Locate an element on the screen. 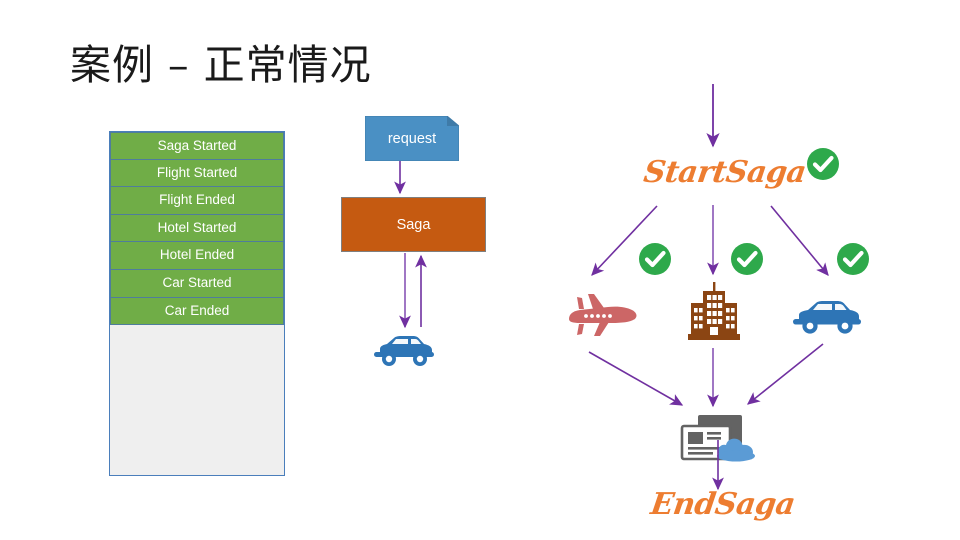 Image resolution: width=960 pixels, height=540 pixels. document-cloud-icon is located at coordinates (717, 438).